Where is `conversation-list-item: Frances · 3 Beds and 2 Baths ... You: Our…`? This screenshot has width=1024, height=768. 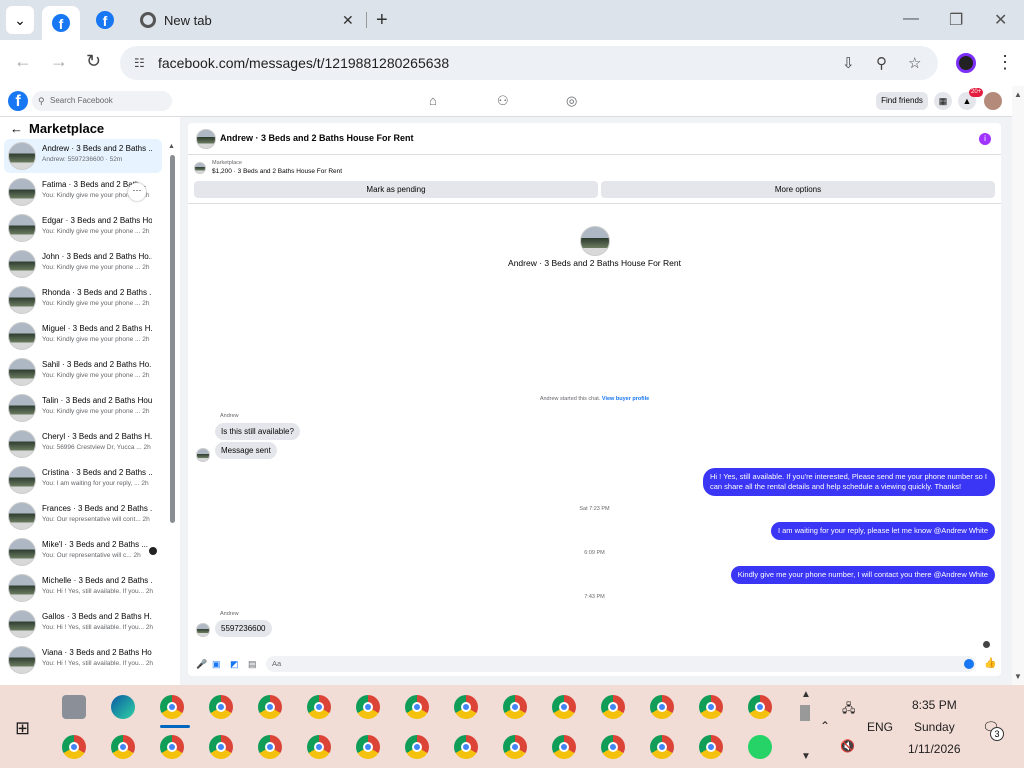
conversation-list-item: Frances · 3 Beds and 2 Baths ... You: Our… is located at coordinates (83, 516).